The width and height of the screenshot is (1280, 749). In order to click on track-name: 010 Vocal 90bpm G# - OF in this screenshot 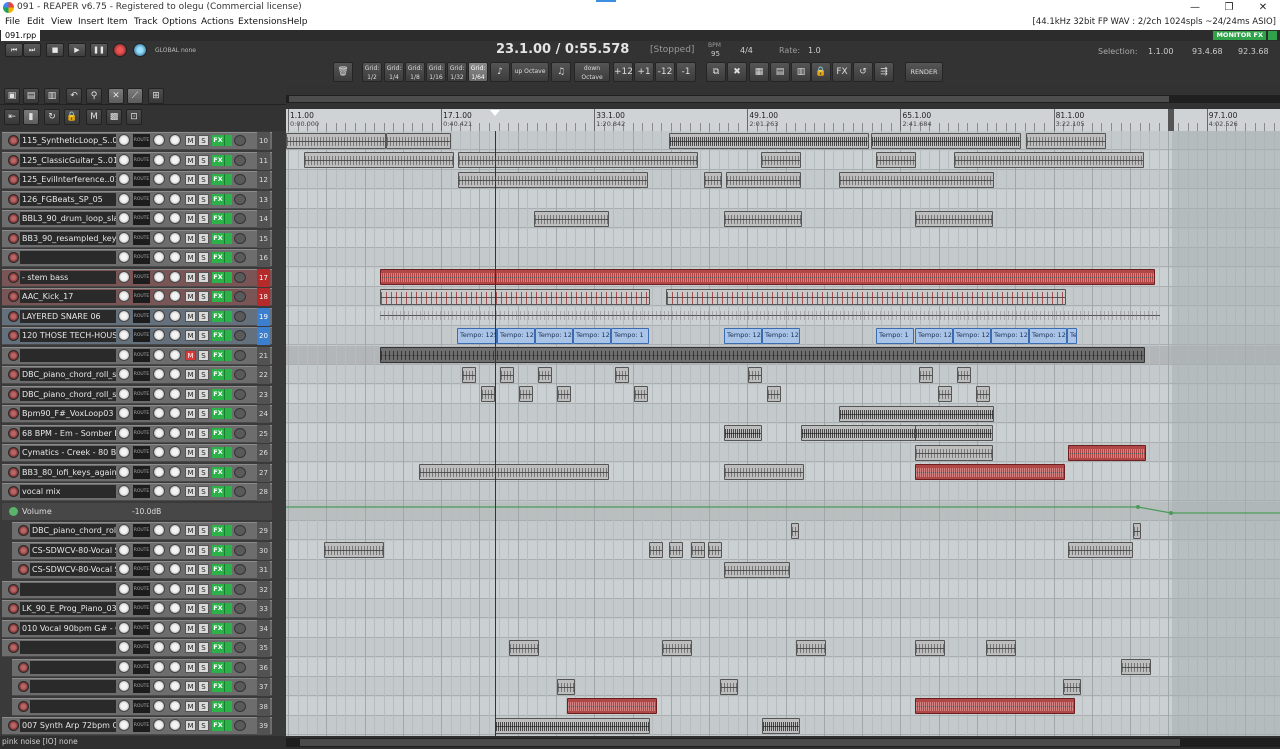, I will do `click(68, 628)`.